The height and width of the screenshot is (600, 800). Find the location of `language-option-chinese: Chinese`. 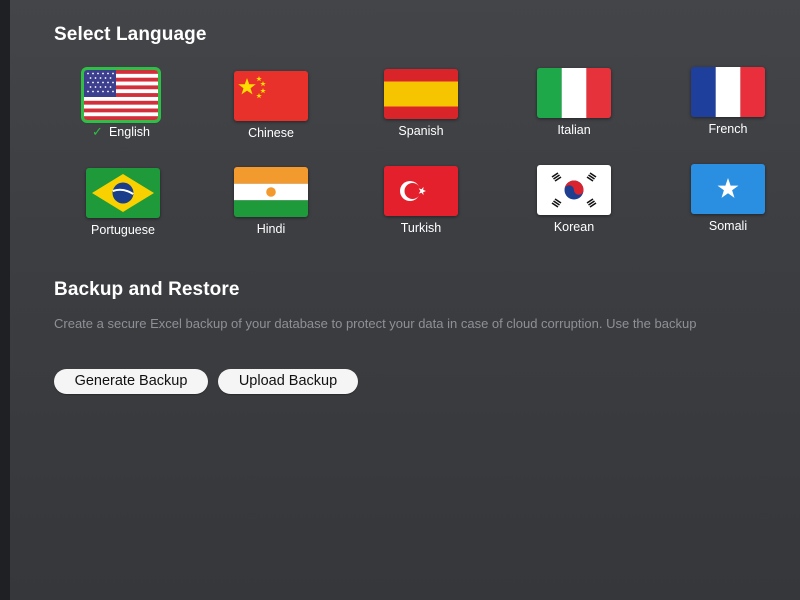

language-option-chinese: Chinese is located at coordinates (271, 106).